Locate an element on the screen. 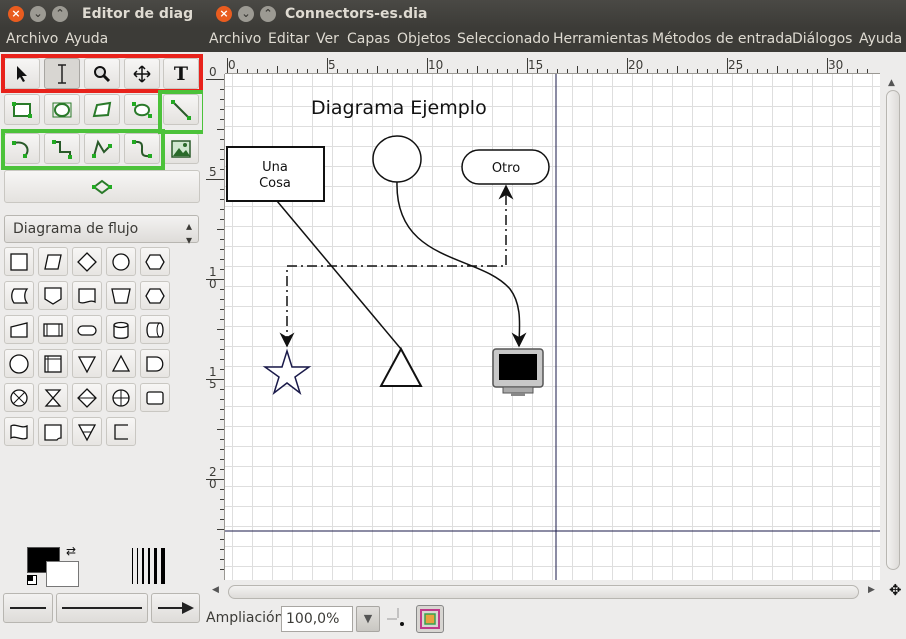  horizontal-scroll-thumb is located at coordinates (543, 592).